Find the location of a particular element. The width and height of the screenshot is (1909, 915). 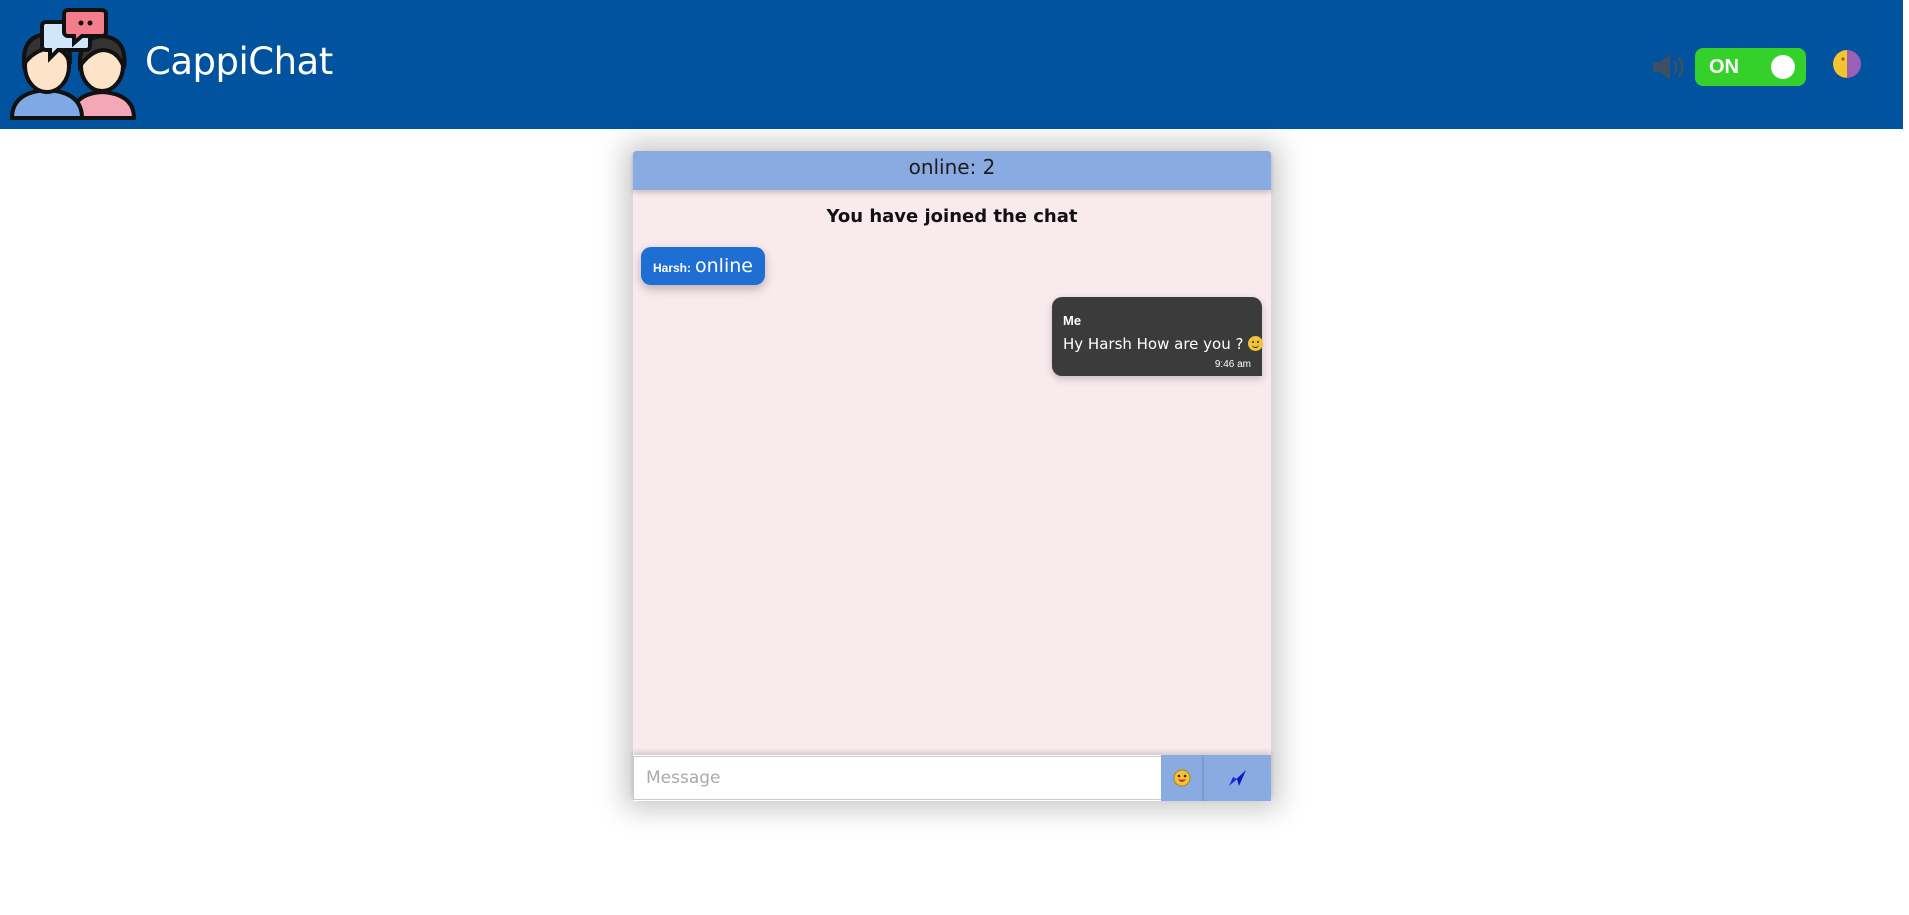

message-text: Hy Harsh How are you ? is located at coordinates (1153, 344).